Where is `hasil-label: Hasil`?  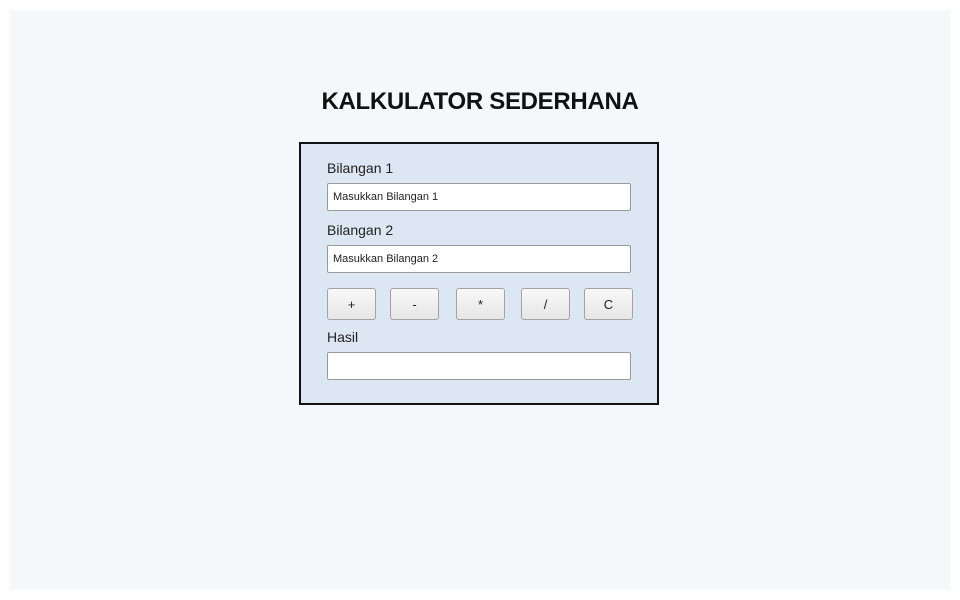
hasil-label: Hasil is located at coordinates (343, 337).